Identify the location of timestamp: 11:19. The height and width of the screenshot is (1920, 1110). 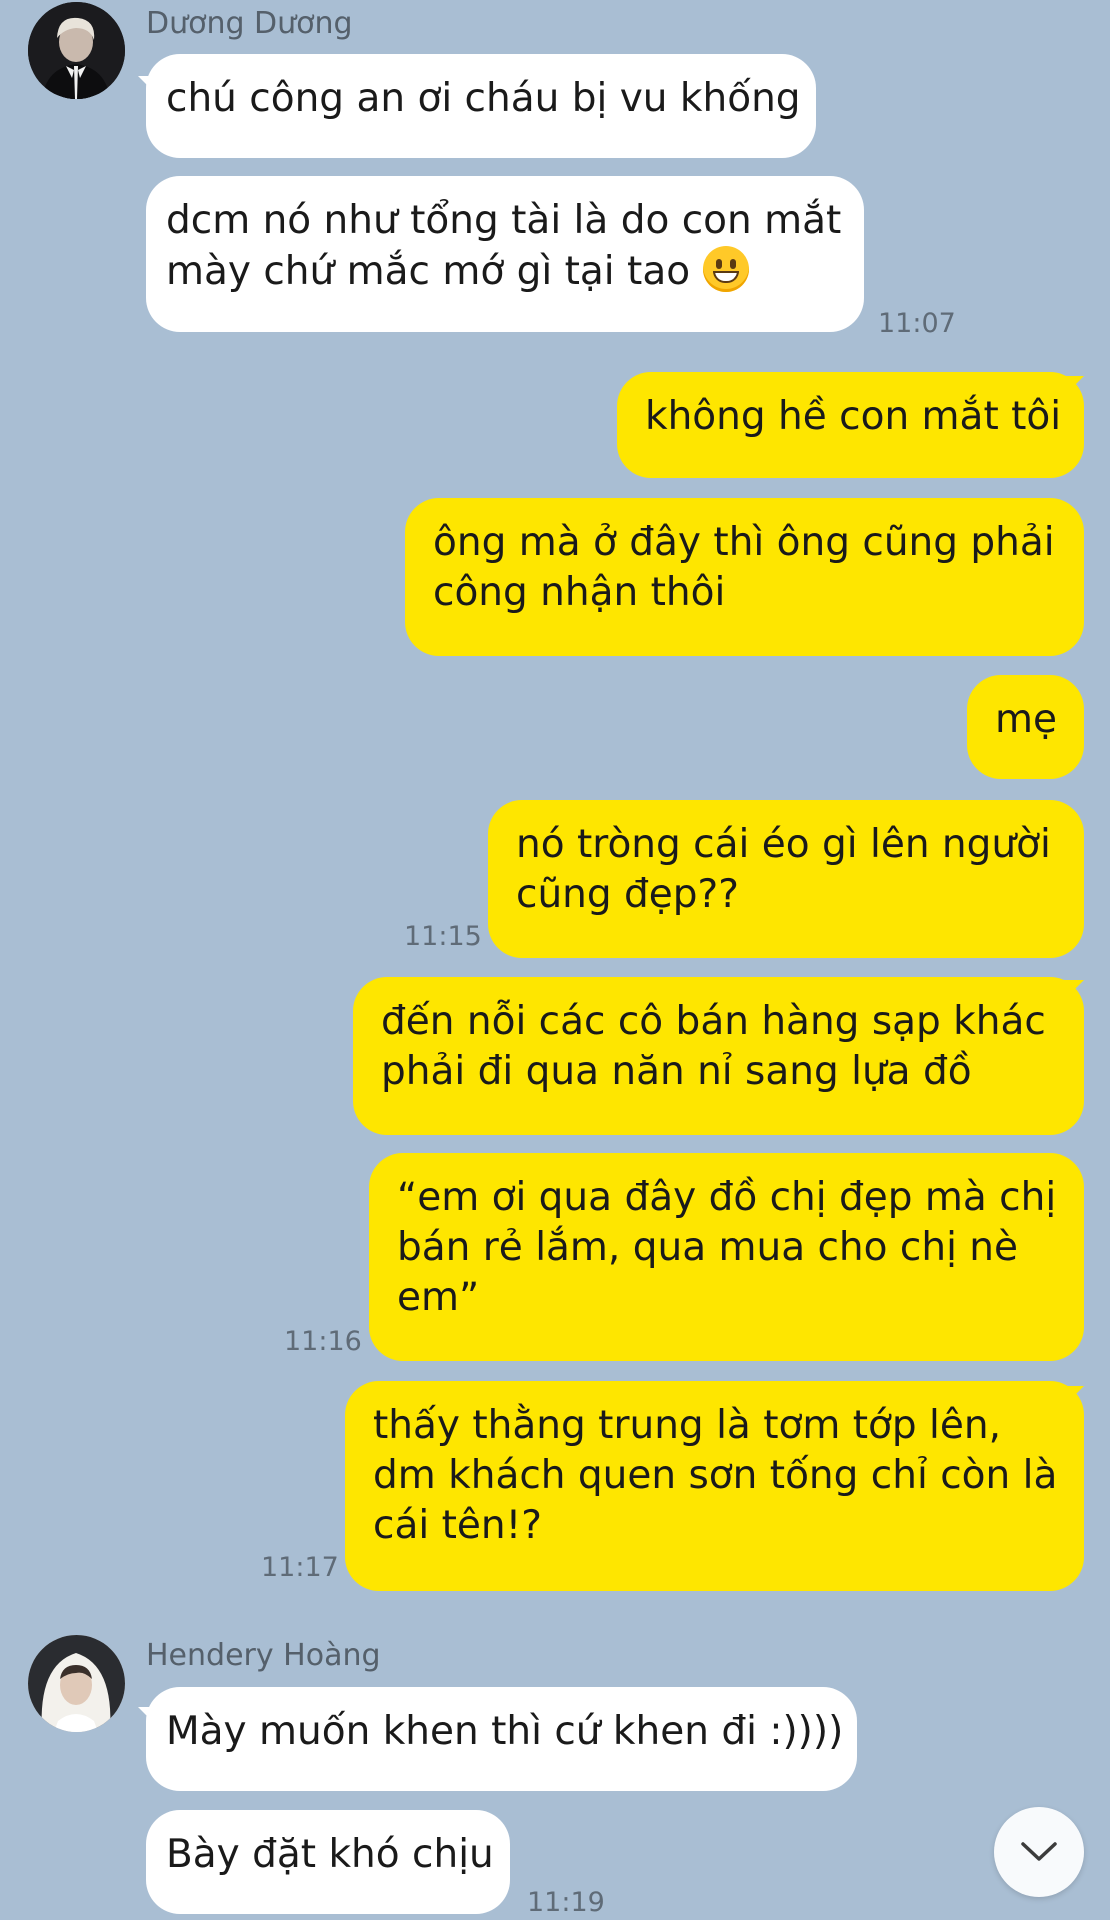
(566, 1902).